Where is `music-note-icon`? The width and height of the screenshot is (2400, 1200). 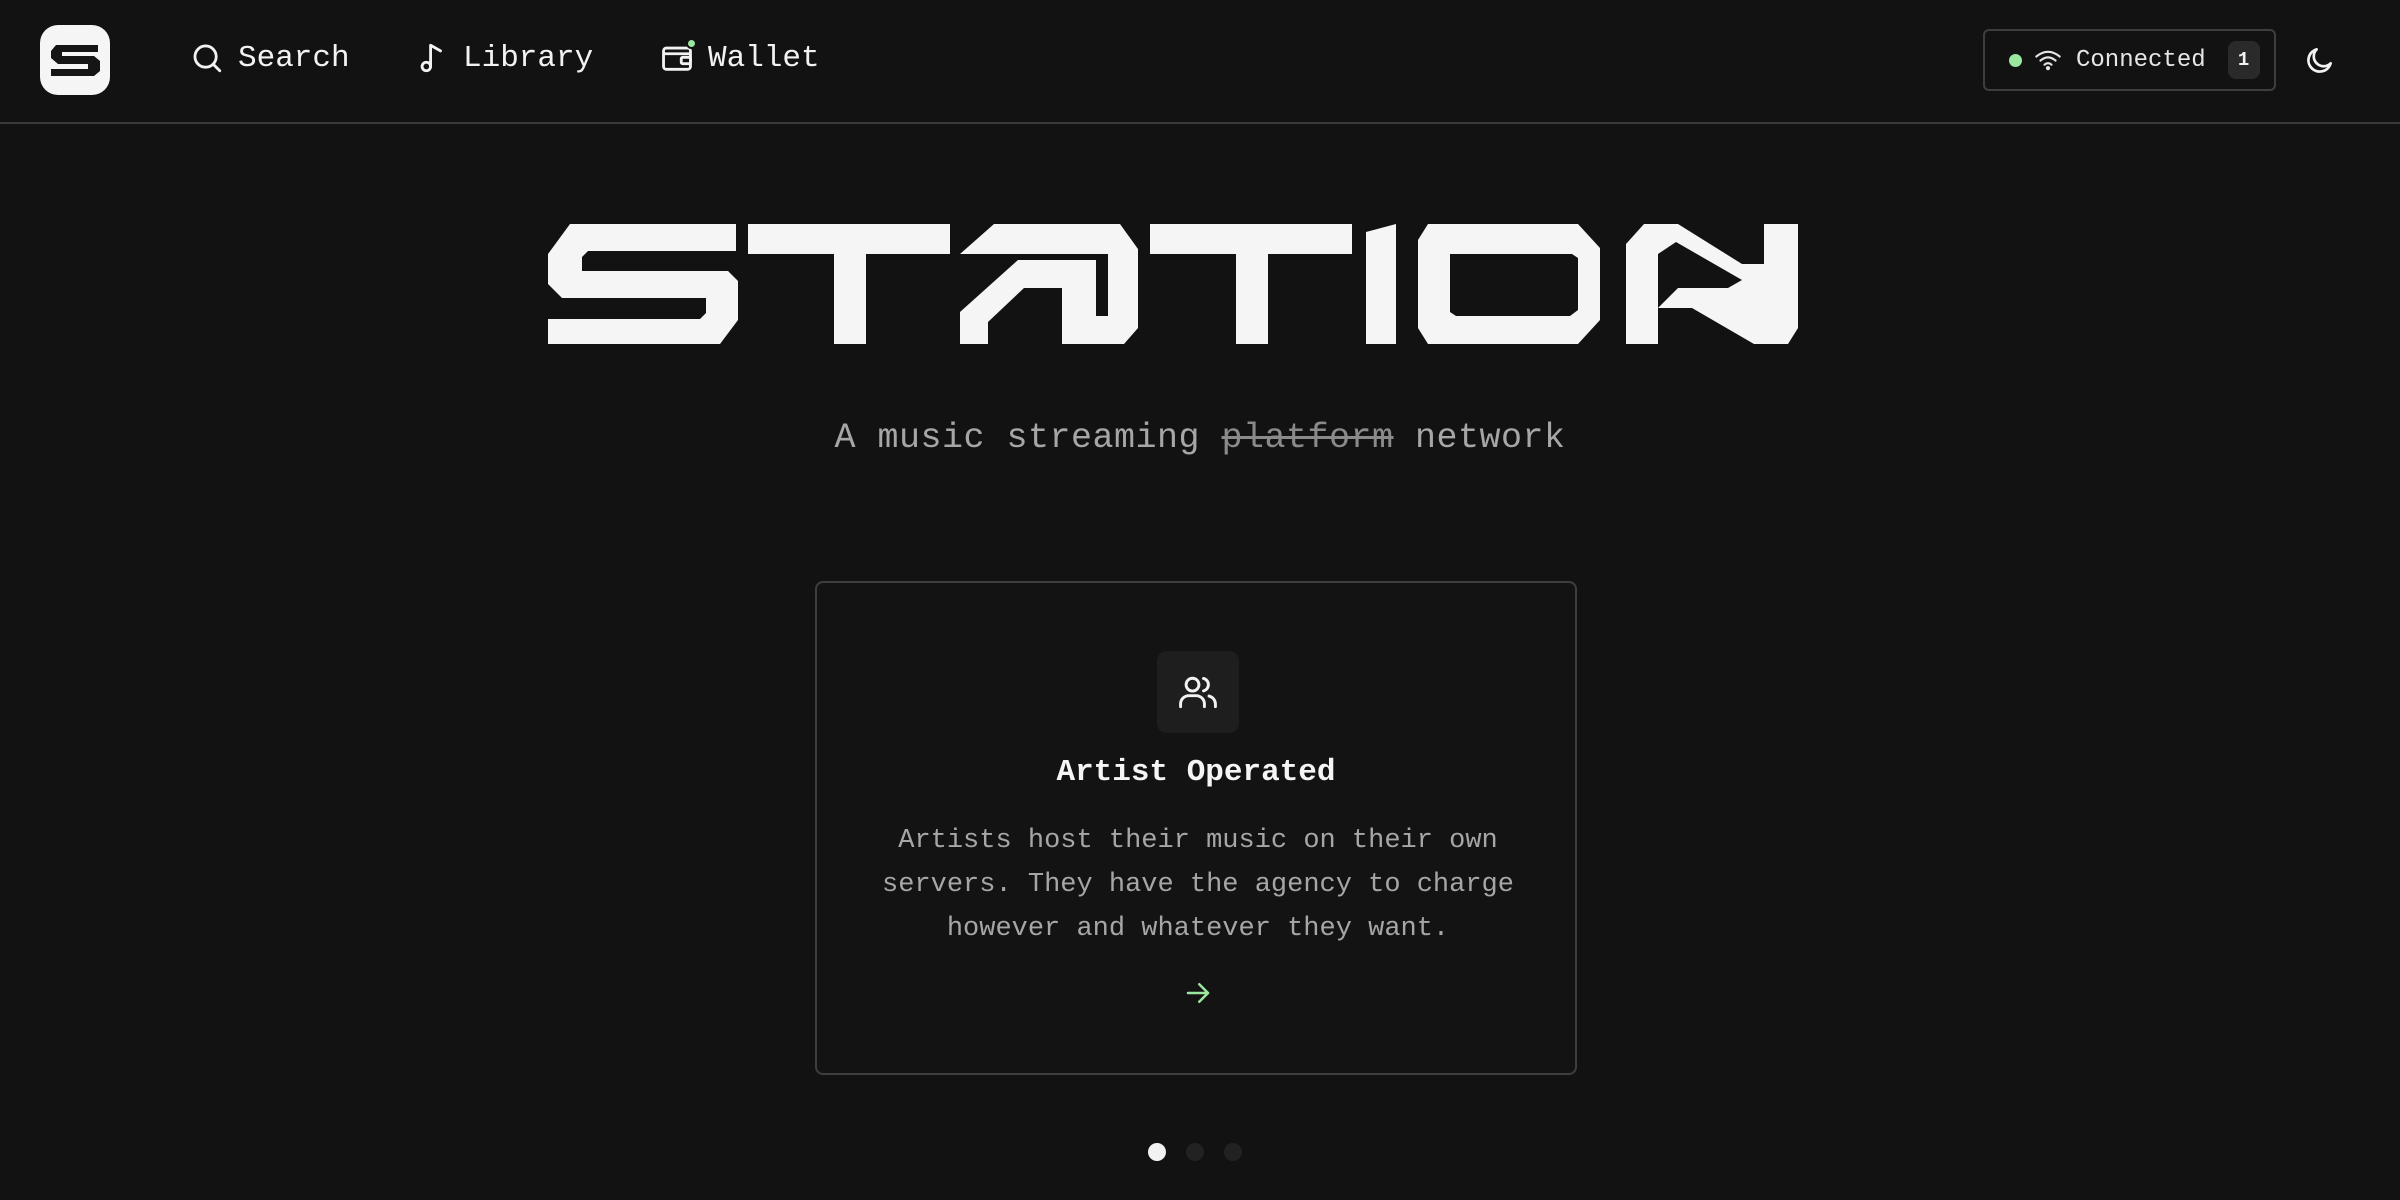
music-note-icon is located at coordinates (431, 58).